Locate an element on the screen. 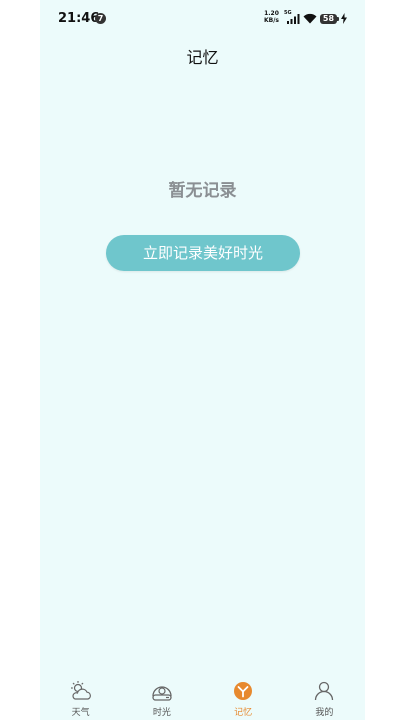  nav-item-weather: 天气 is located at coordinates (80, 697).